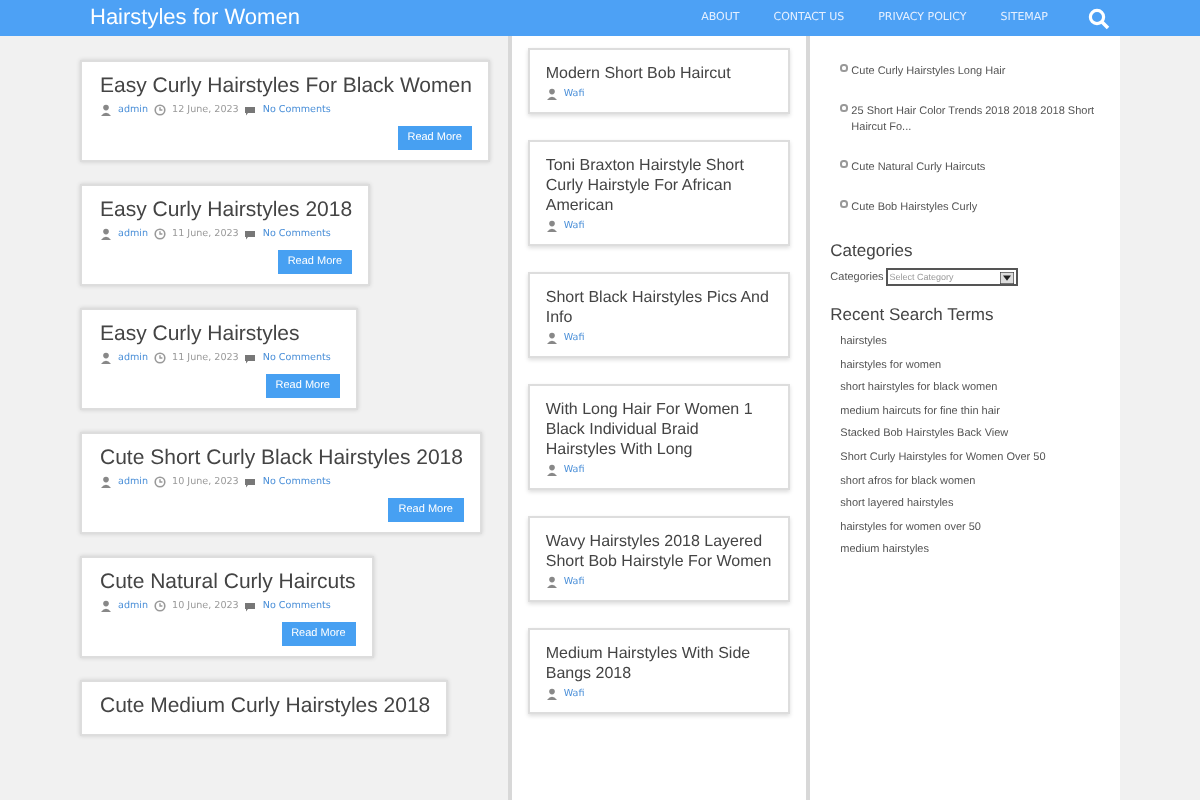 The height and width of the screenshot is (800, 1200). I want to click on post-title: Short Black Hairstyles Pics And Info, so click(659, 308).